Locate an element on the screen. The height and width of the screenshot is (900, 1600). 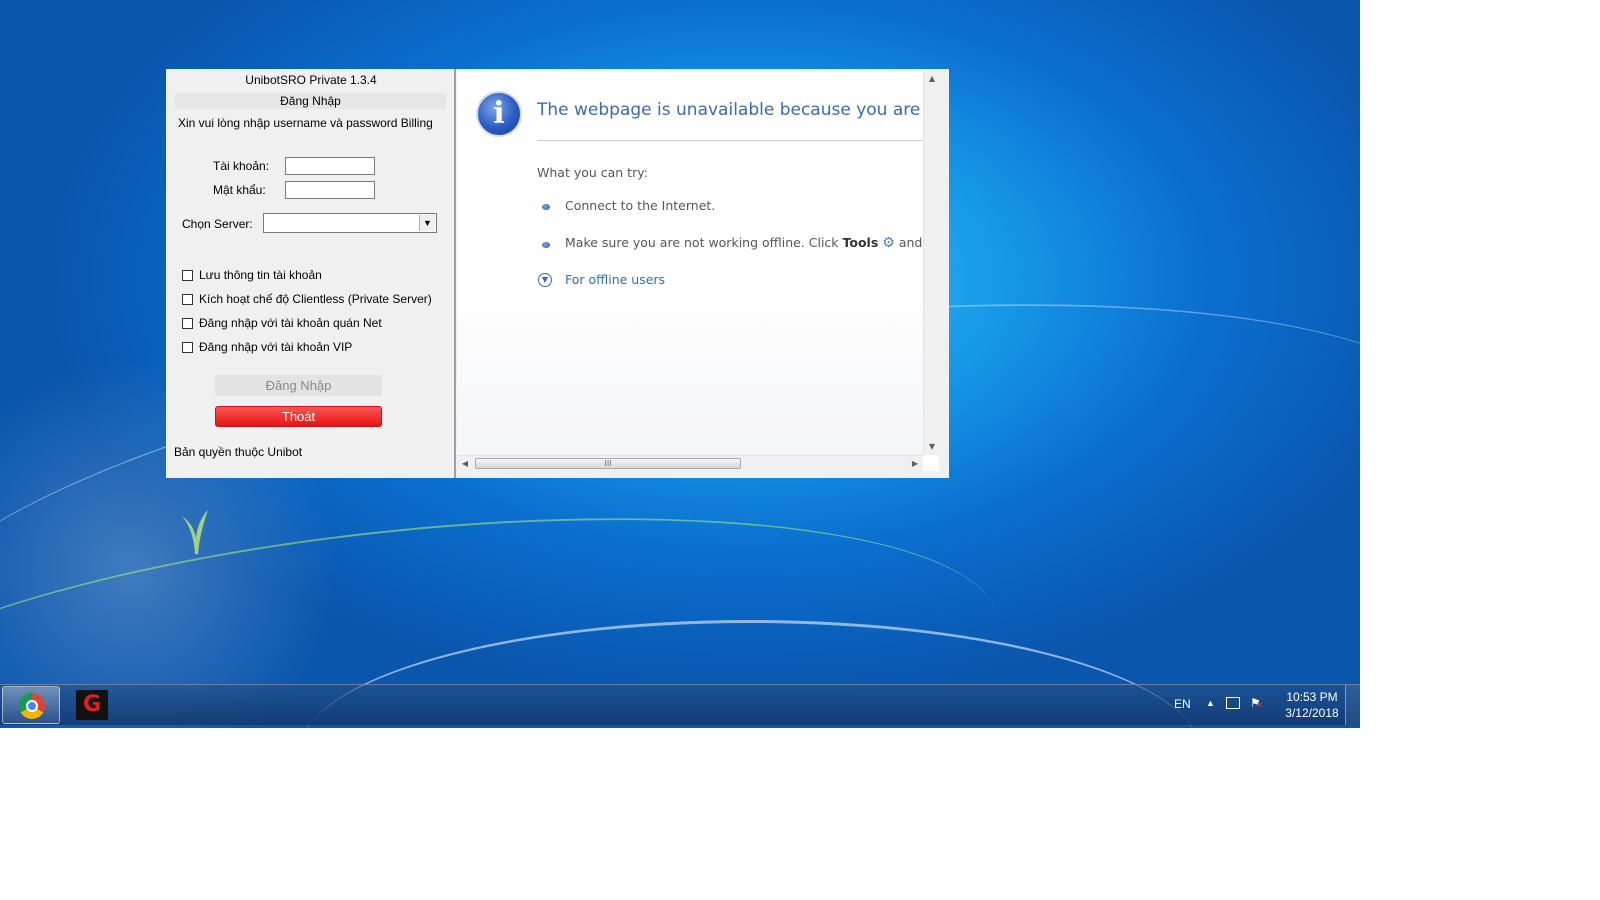
gear-icon: ⚙ is located at coordinates (888, 243).